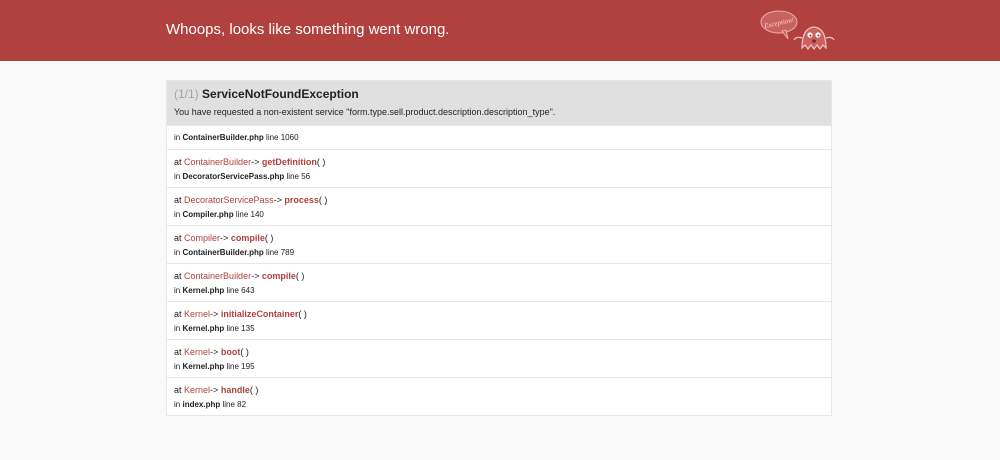 The width and height of the screenshot is (1000, 460). Describe the element at coordinates (201, 404) in the screenshot. I see `trace-file: index.php` at that location.